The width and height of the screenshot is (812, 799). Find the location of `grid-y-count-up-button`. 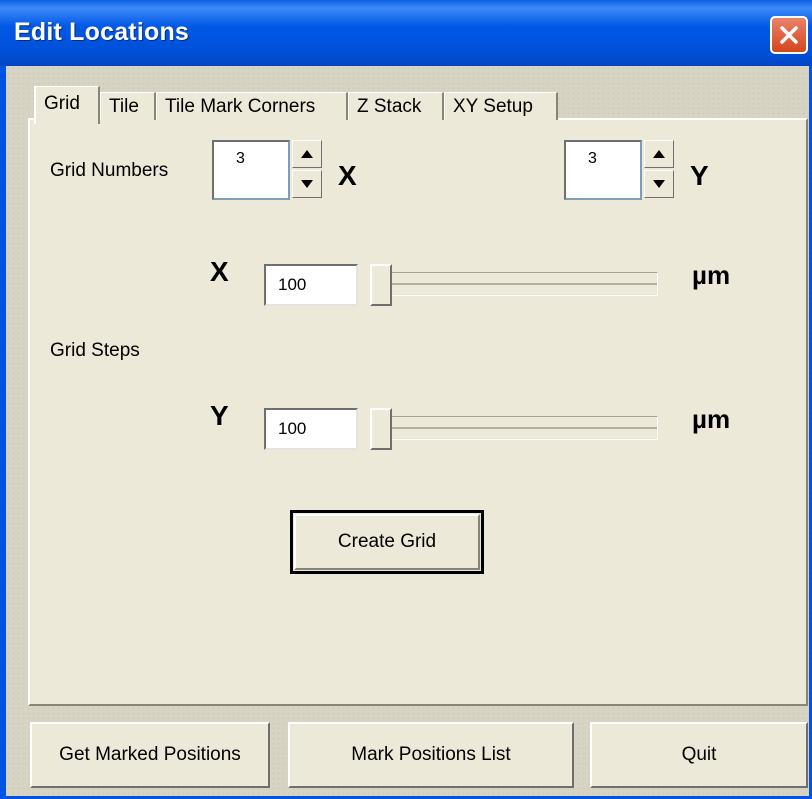

grid-y-count-up-button is located at coordinates (659, 154).